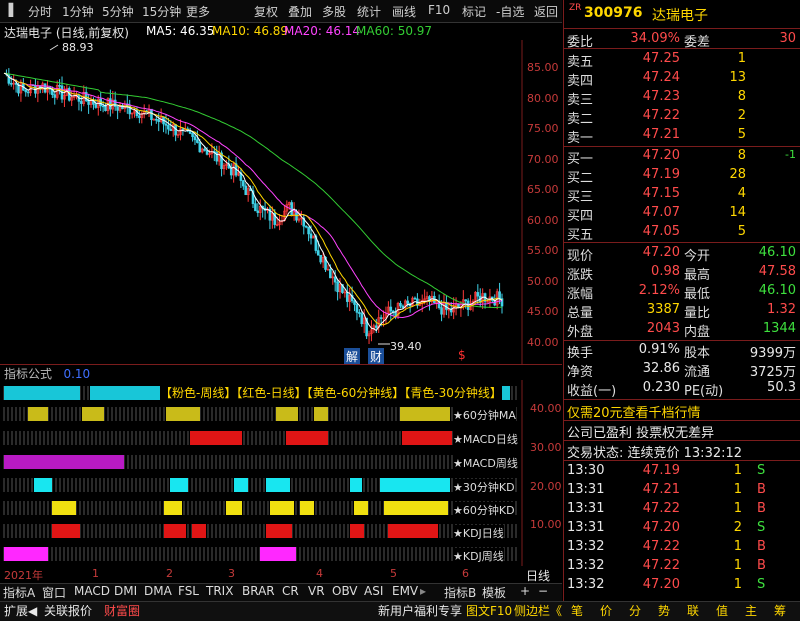  I want to click on ask-price: 47.24, so click(650, 77).